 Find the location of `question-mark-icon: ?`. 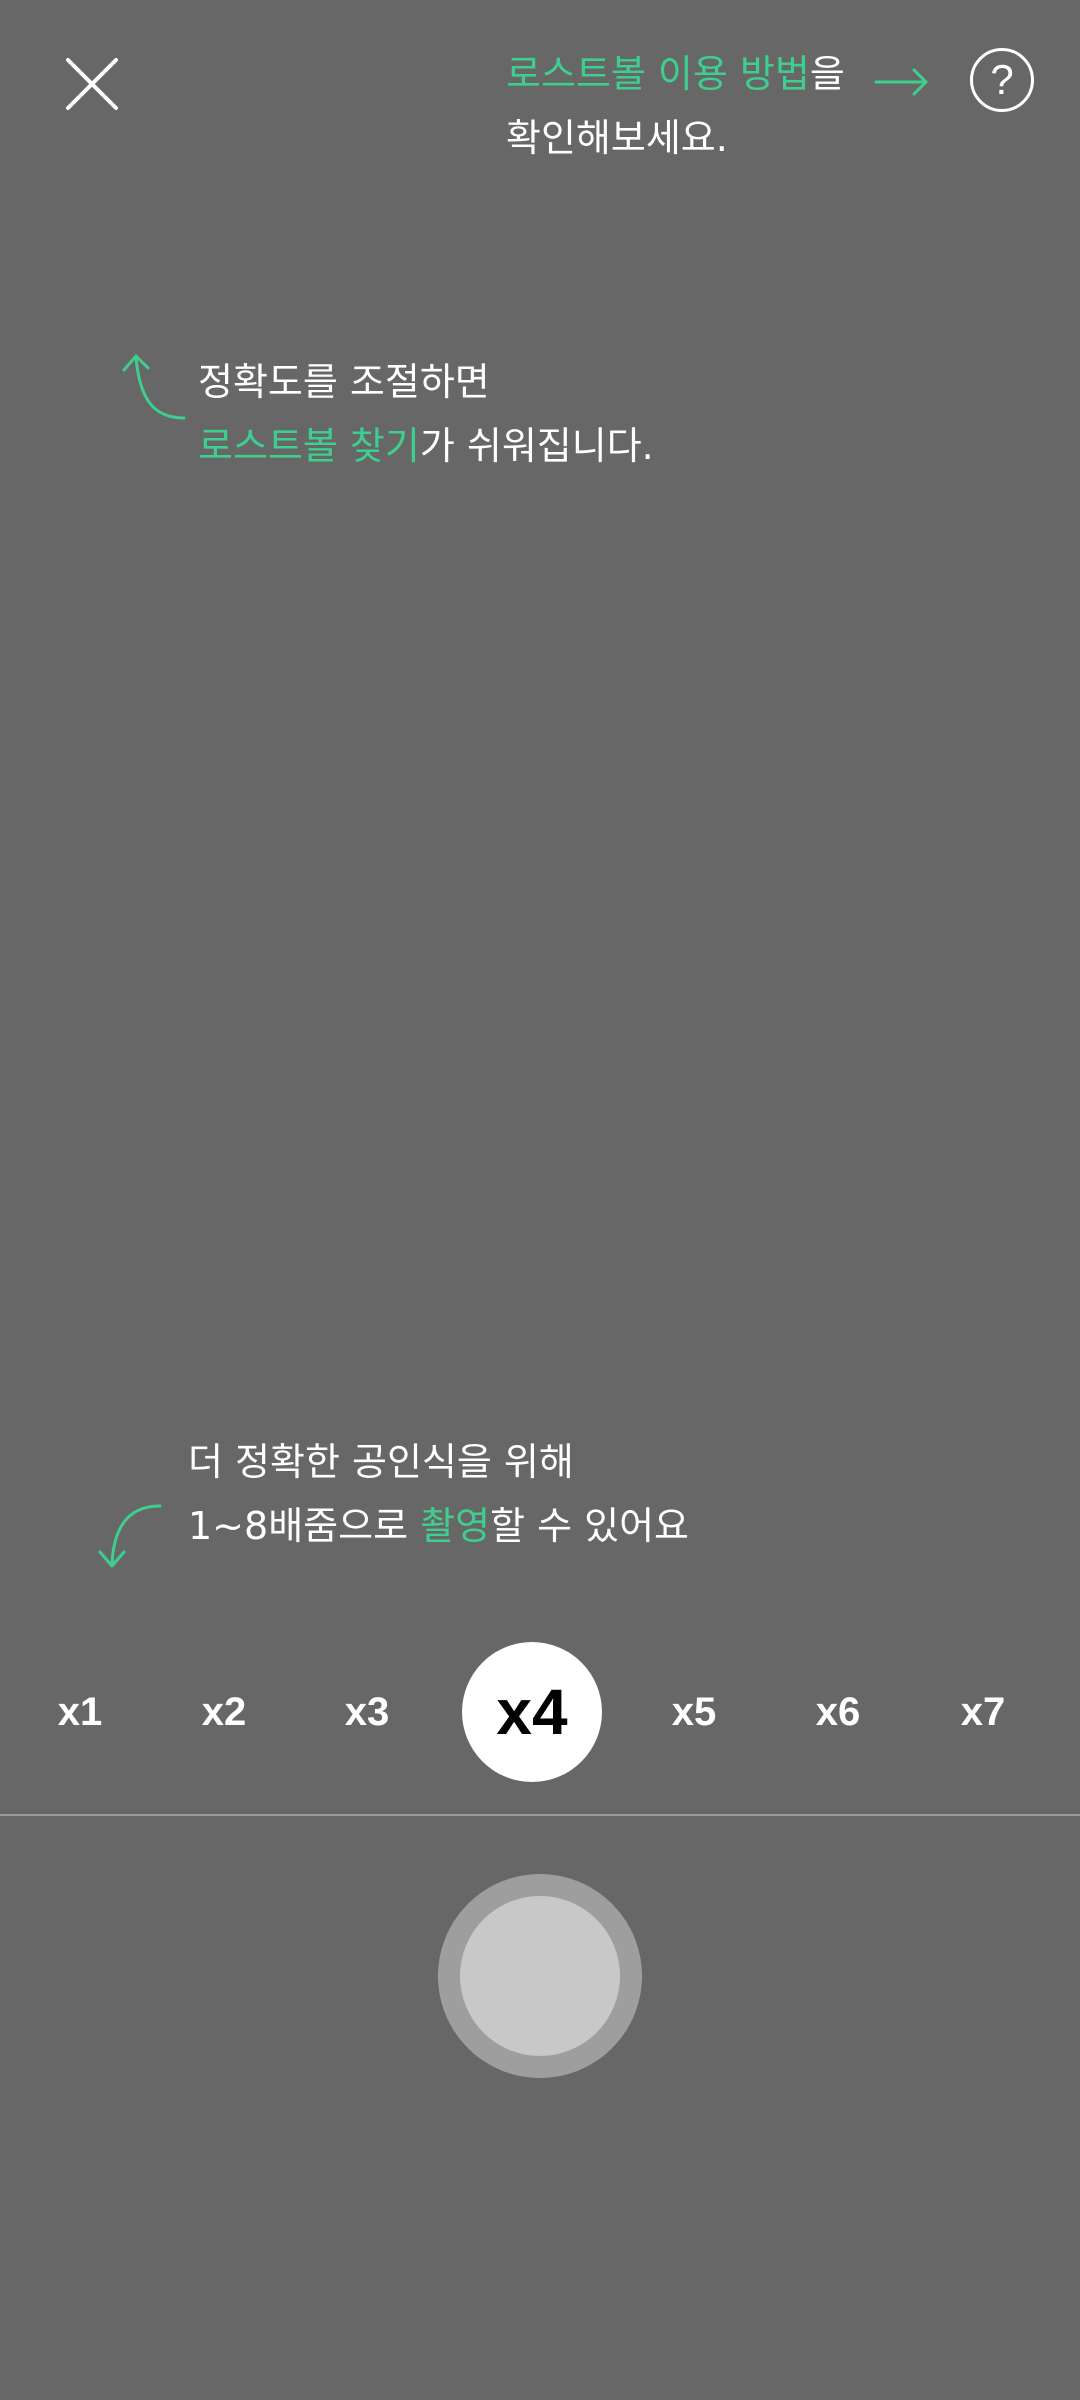

question-mark-icon: ? is located at coordinates (1002, 79).